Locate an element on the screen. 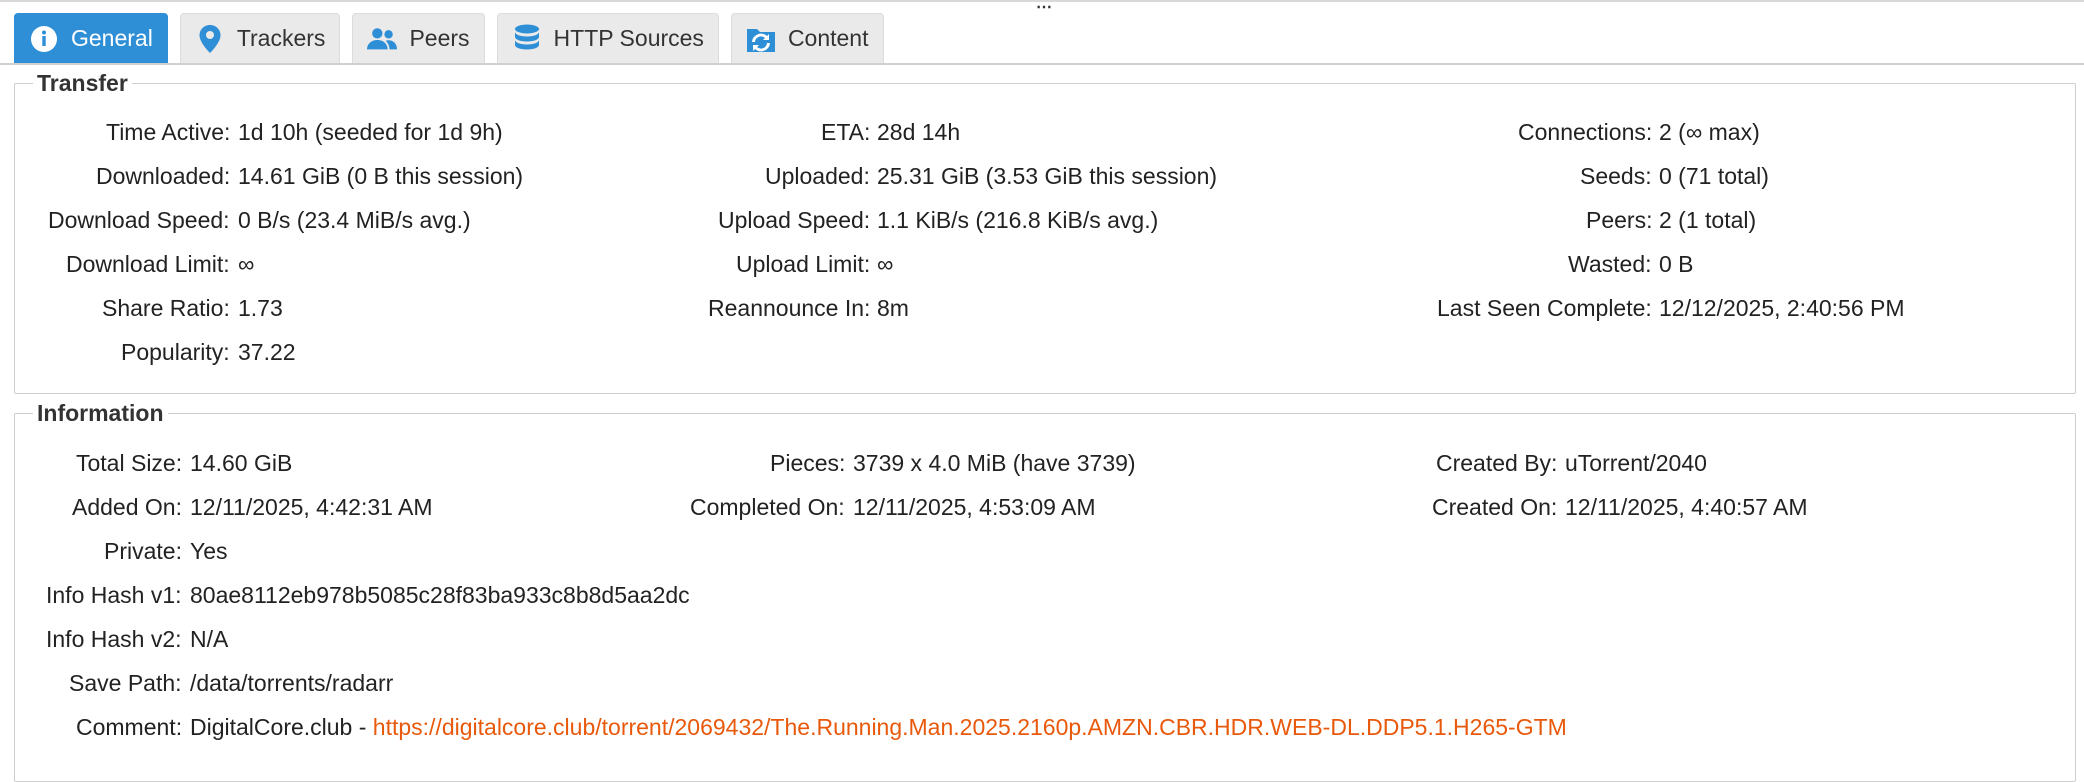 The height and width of the screenshot is (782, 2084). uploaded-value: 25.31 GiB (3.53 GiB this session) is located at coordinates (1047, 176).